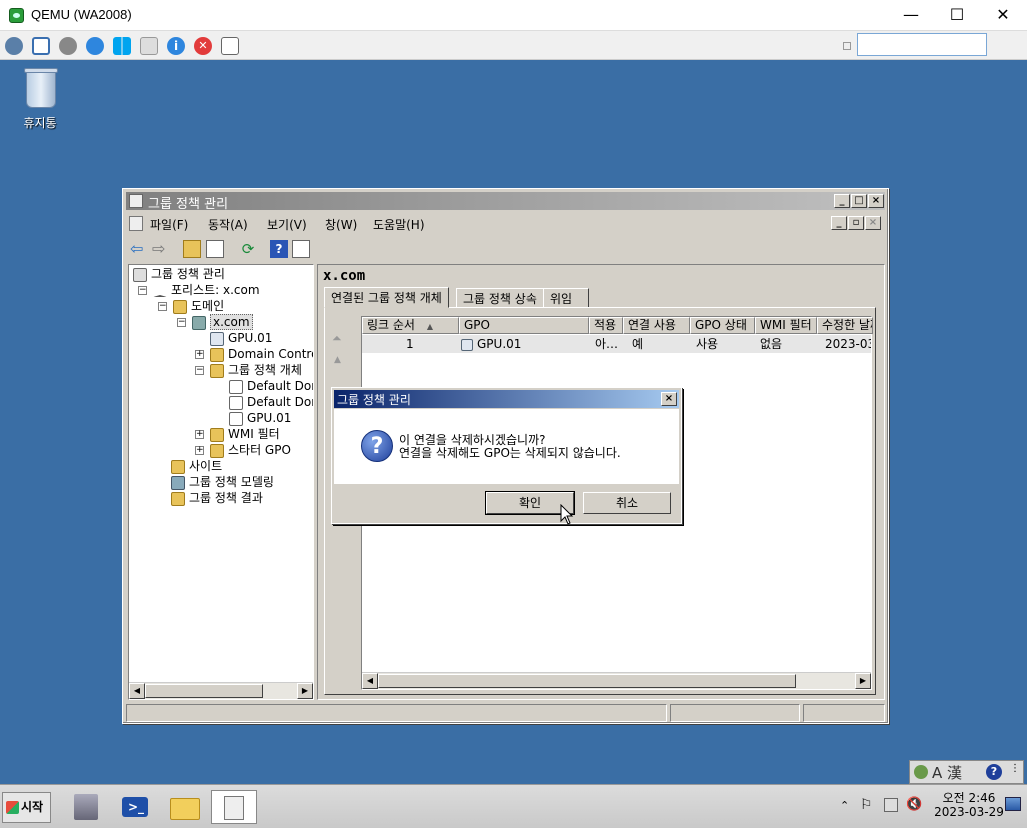  Describe the element at coordinates (161, 249) in the screenshot. I see `forward-arrow-icon: ⇨` at that location.